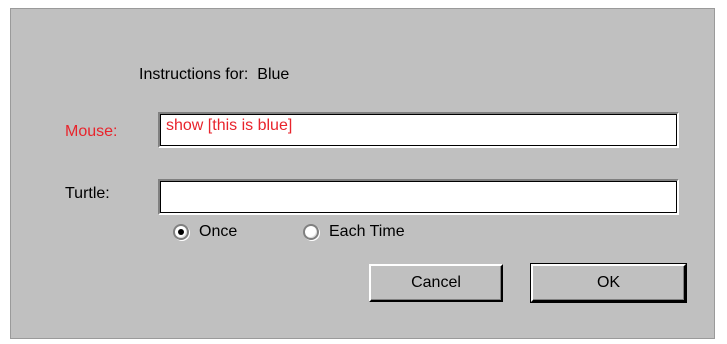 The height and width of the screenshot is (344, 727). What do you see at coordinates (87, 193) in the screenshot?
I see `turtle-label: Turtle:` at bounding box center [87, 193].